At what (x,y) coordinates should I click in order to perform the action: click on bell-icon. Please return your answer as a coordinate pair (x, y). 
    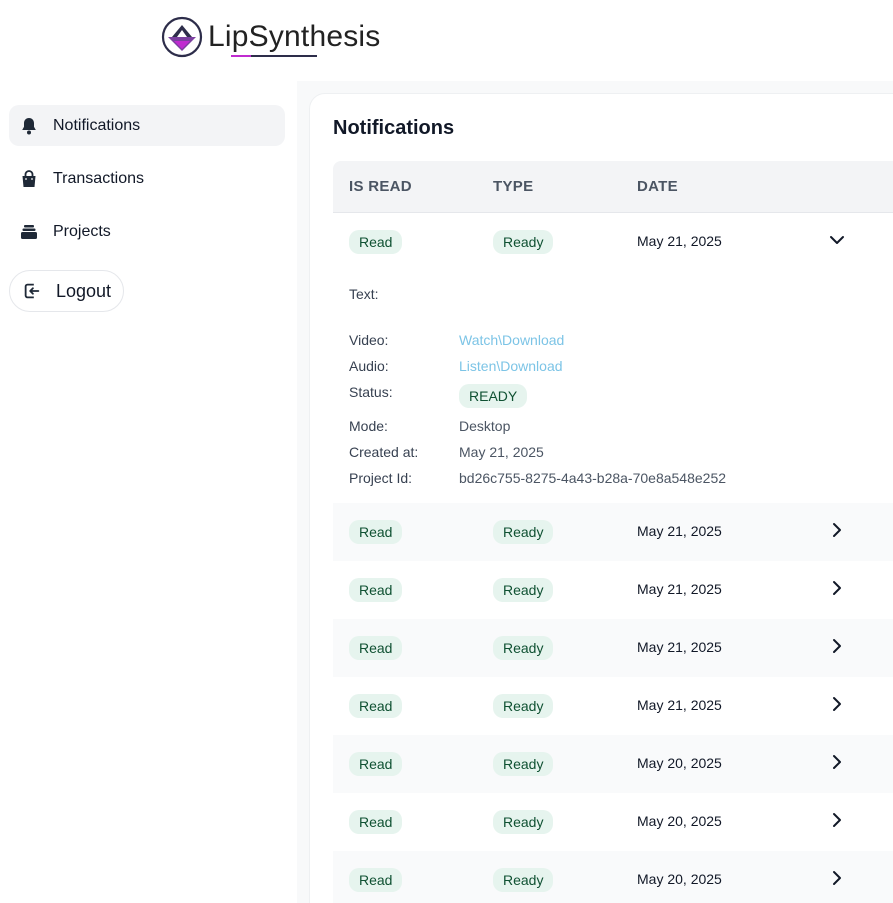
    Looking at the image, I should click on (29, 126).